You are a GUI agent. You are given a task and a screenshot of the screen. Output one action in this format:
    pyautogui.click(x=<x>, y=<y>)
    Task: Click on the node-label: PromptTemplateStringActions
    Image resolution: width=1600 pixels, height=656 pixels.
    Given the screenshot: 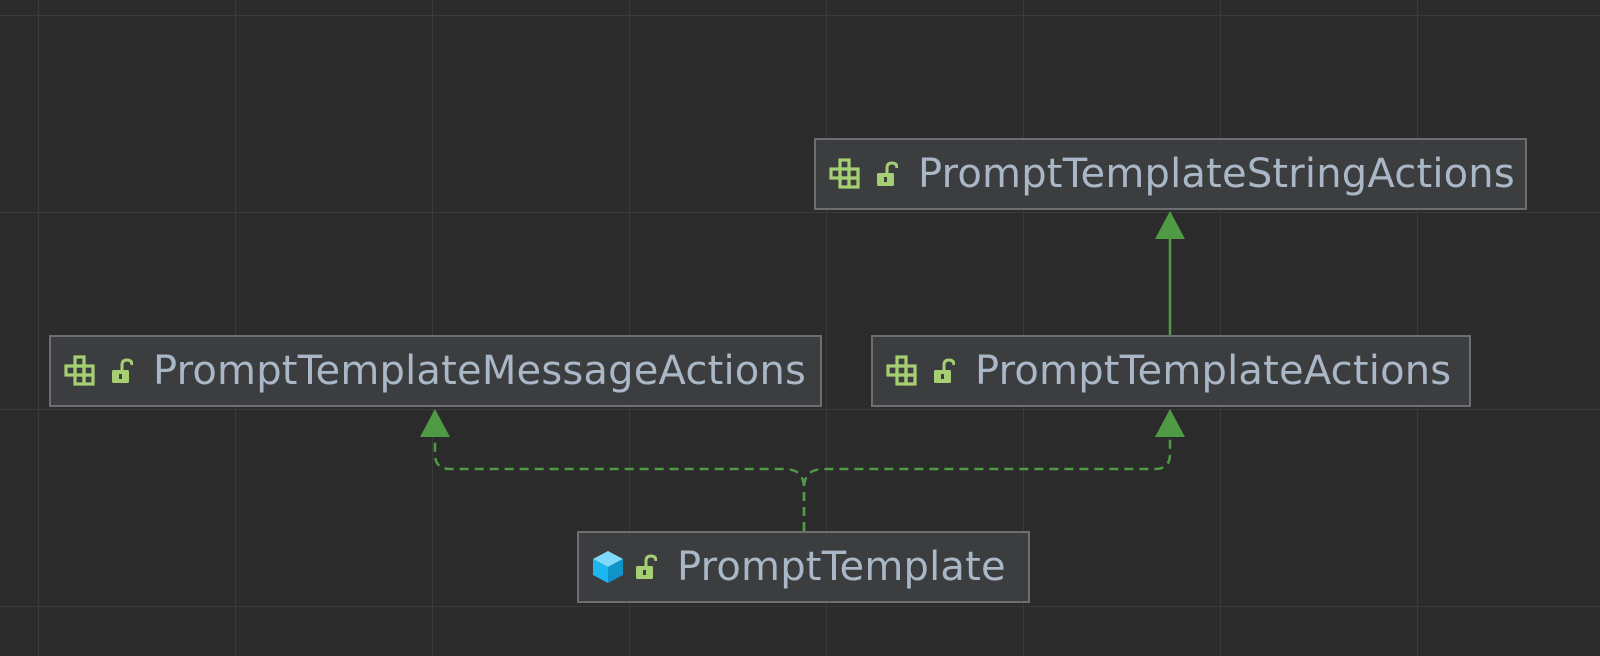 What is the action you would take?
    pyautogui.click(x=1216, y=174)
    